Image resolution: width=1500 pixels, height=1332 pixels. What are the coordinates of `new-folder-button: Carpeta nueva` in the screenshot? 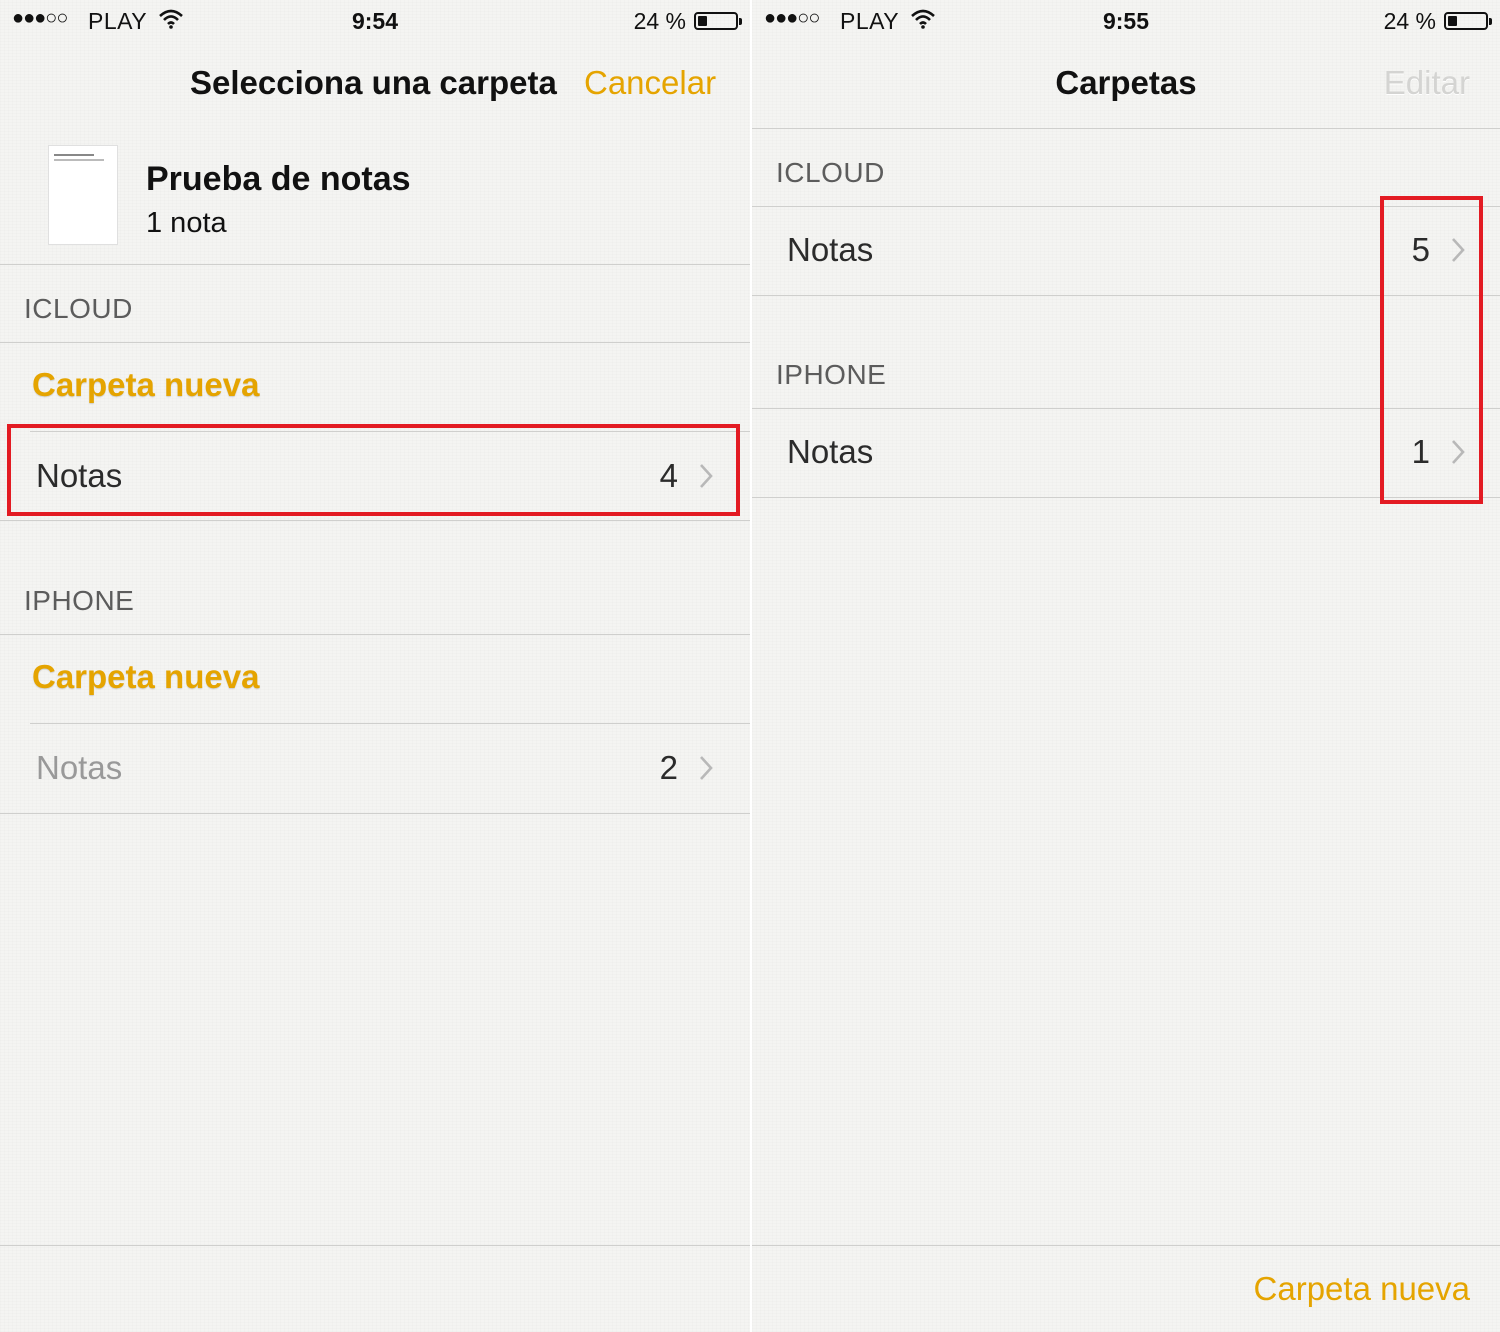 It's located at (1362, 1289).